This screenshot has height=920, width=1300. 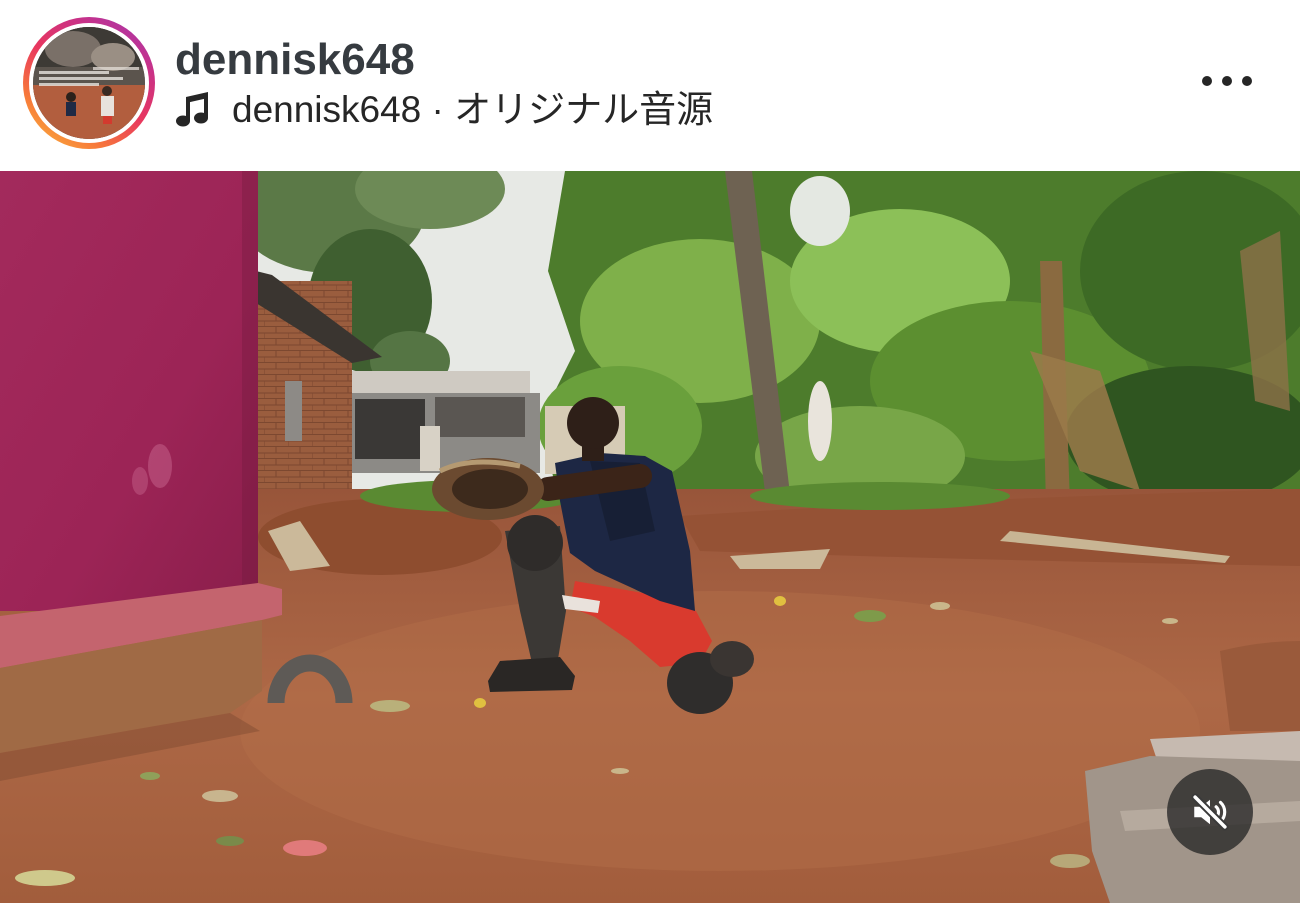 I want to click on muted-speaker-icon, so click(x=1210, y=812).